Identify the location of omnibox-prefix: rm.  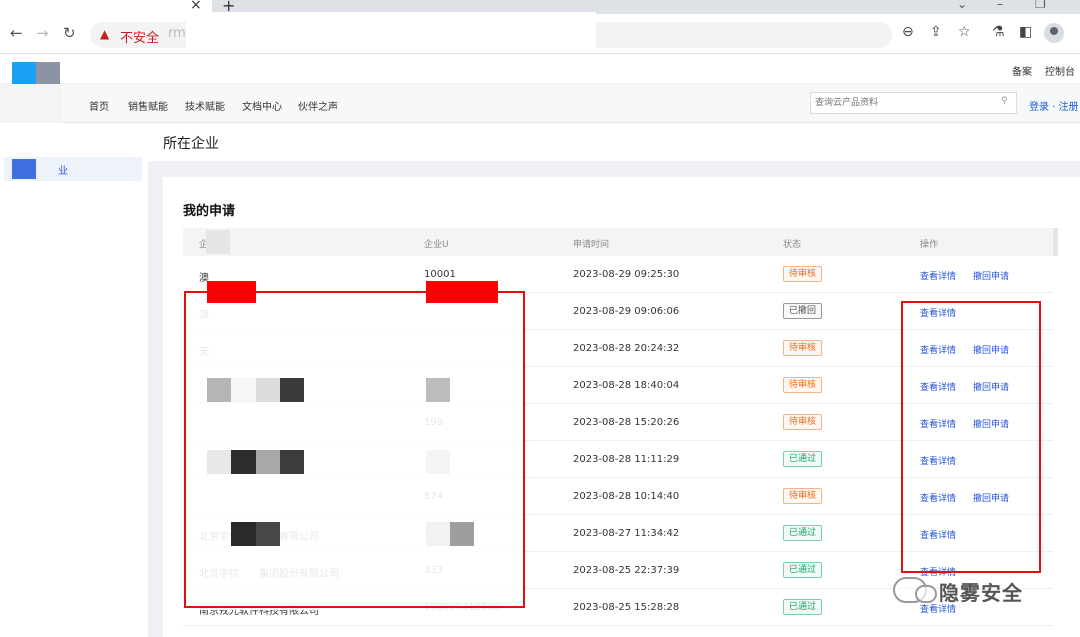
(177, 33).